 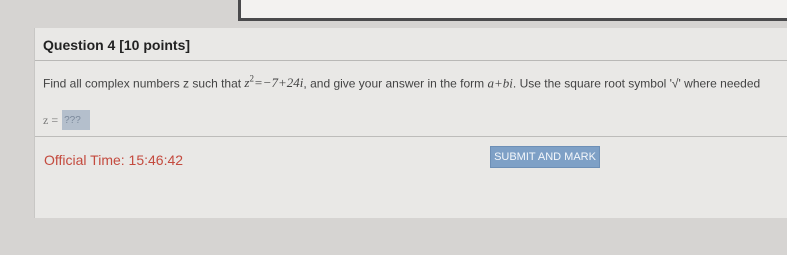 I want to click on official-time-value: 15:46:42, so click(x=156, y=160).